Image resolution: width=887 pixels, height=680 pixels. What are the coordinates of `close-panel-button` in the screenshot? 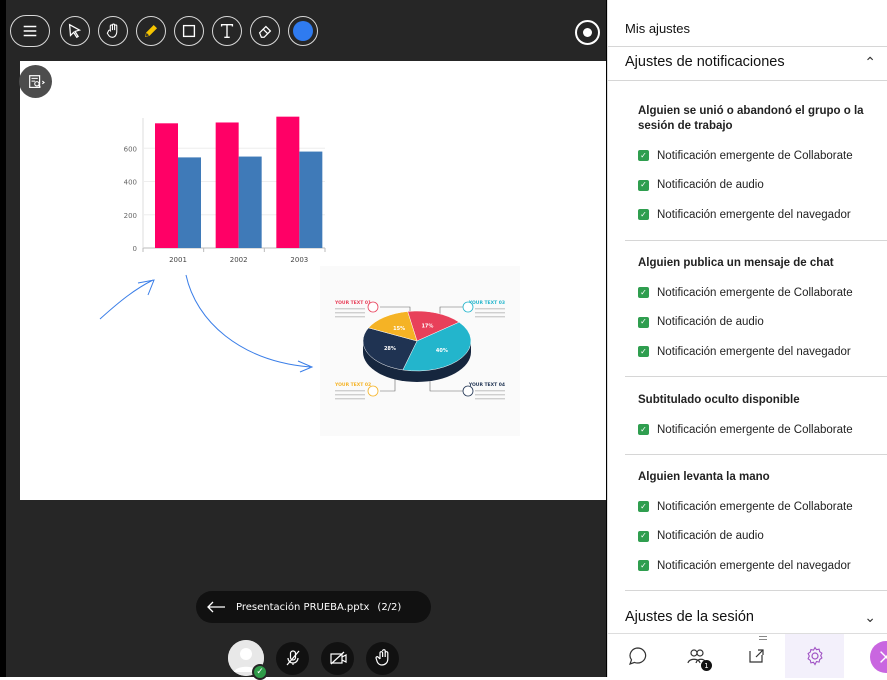 It's located at (878, 657).